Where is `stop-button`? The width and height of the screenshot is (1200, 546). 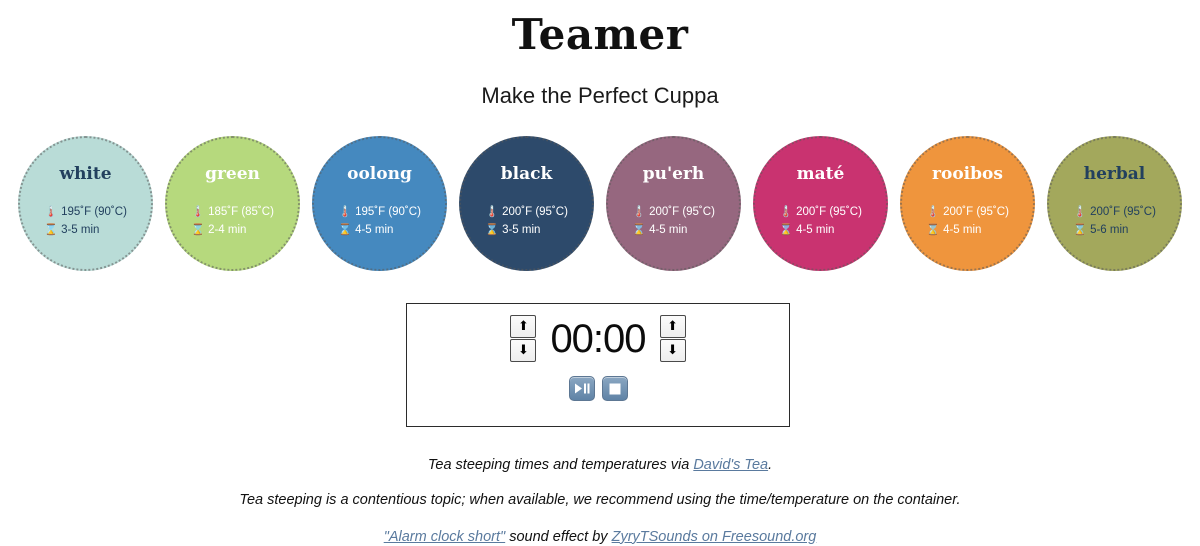
stop-button is located at coordinates (614, 388).